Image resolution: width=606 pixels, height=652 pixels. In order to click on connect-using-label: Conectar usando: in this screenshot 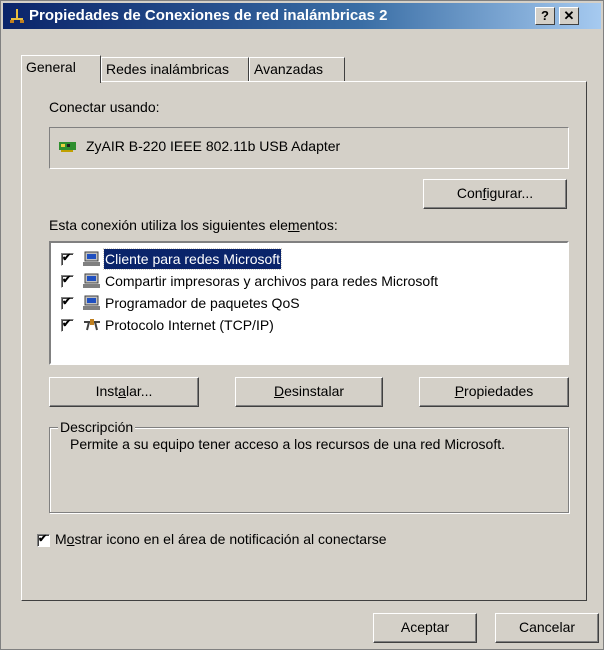, I will do `click(104, 107)`.